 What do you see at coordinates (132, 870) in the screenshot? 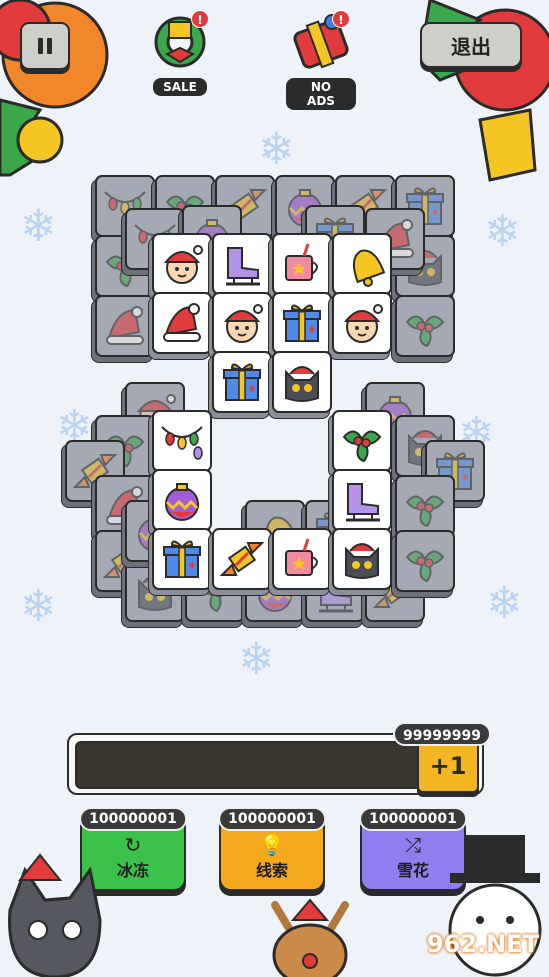
I see `freeze-label: 冰冻` at bounding box center [132, 870].